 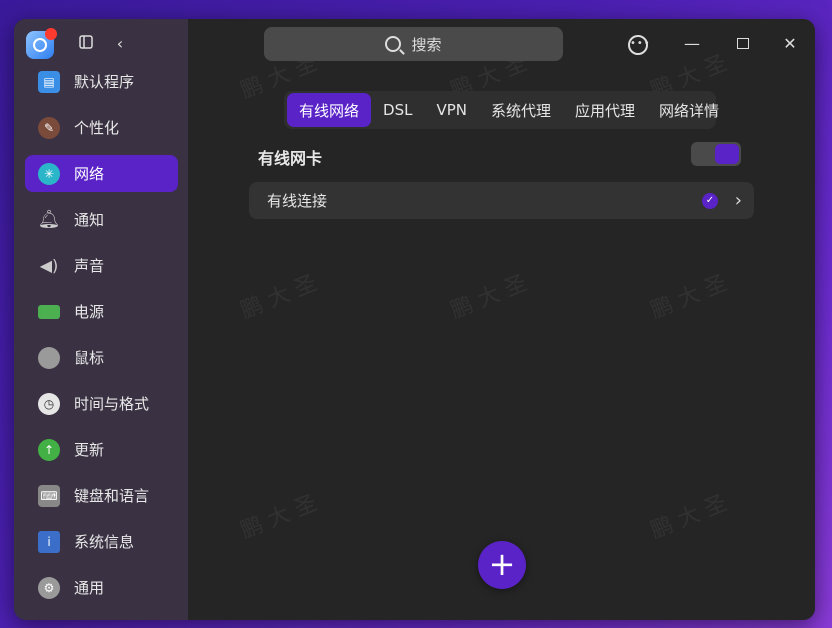 I want to click on sidebar-item-label: 网络, so click(x=89, y=174).